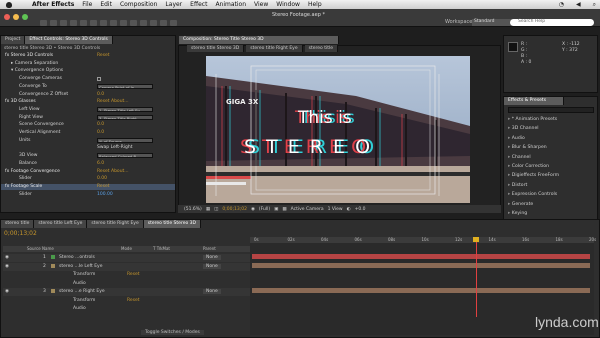 This screenshot has width=600, height=338. Describe the element at coordinates (125, 140) in the screenshot. I see `effect-row-dropdown: % of Source` at that location.